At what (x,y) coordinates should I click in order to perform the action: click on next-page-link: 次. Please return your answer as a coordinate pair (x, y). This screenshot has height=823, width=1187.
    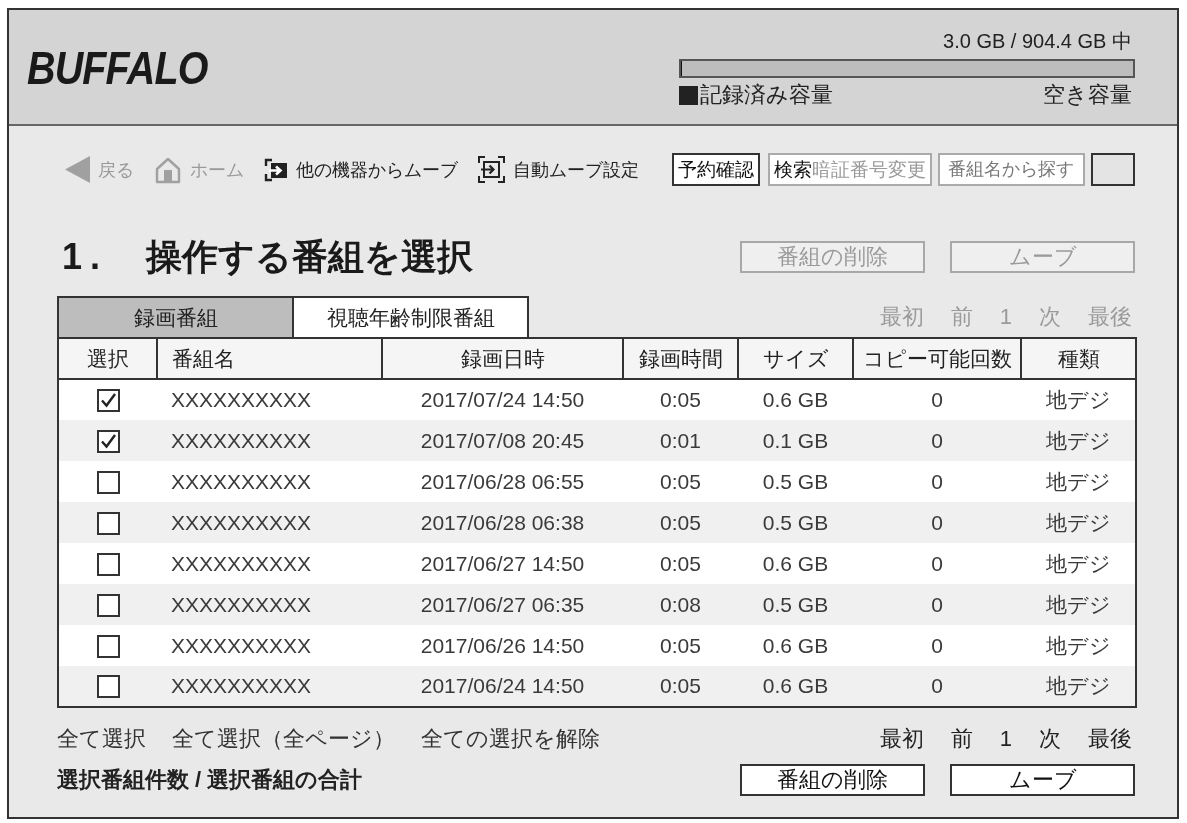
    Looking at the image, I should click on (1050, 739).